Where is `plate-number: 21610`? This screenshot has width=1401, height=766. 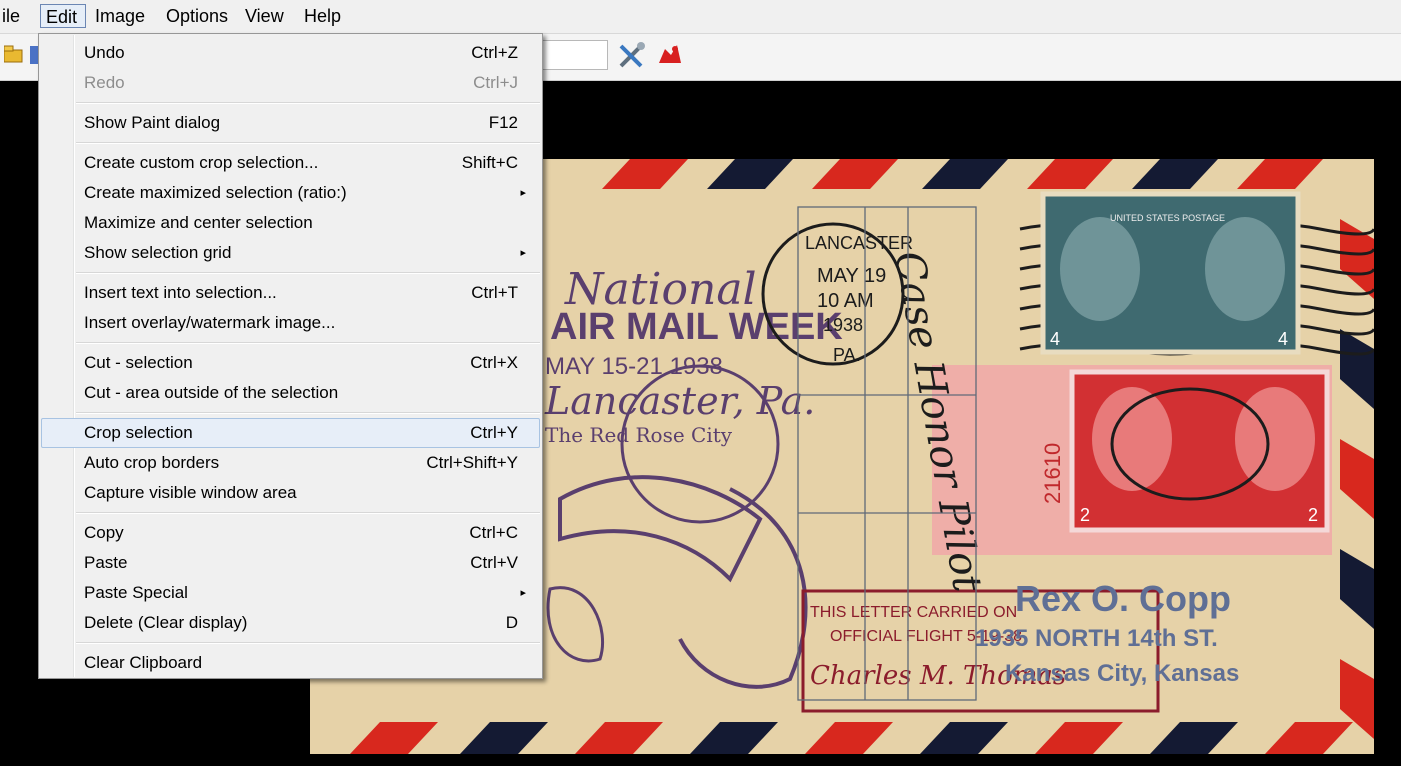
plate-number: 21610 is located at coordinates (1052, 473).